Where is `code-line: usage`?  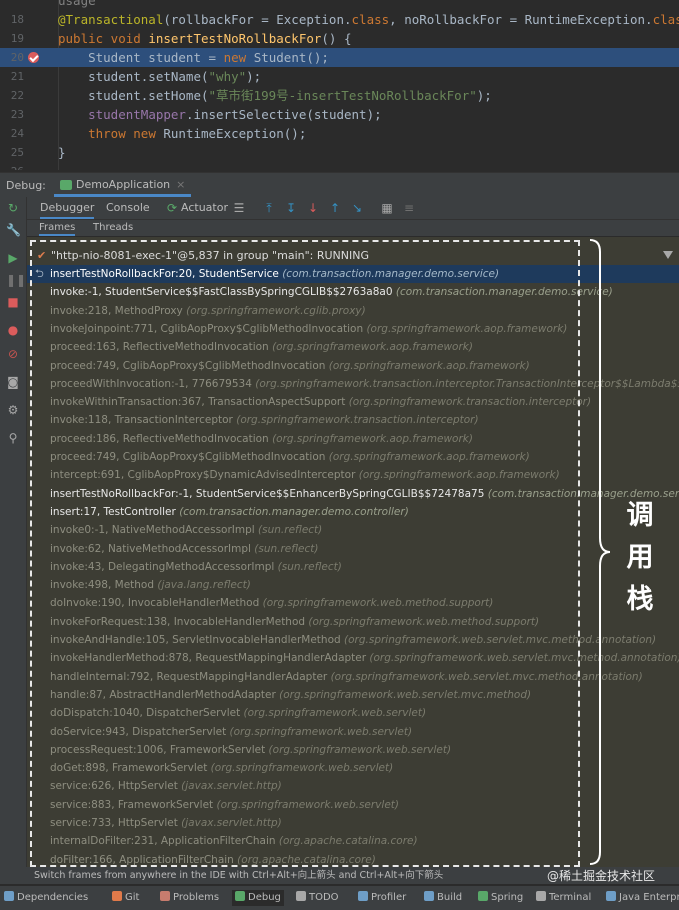 code-line: usage is located at coordinates (339, 5).